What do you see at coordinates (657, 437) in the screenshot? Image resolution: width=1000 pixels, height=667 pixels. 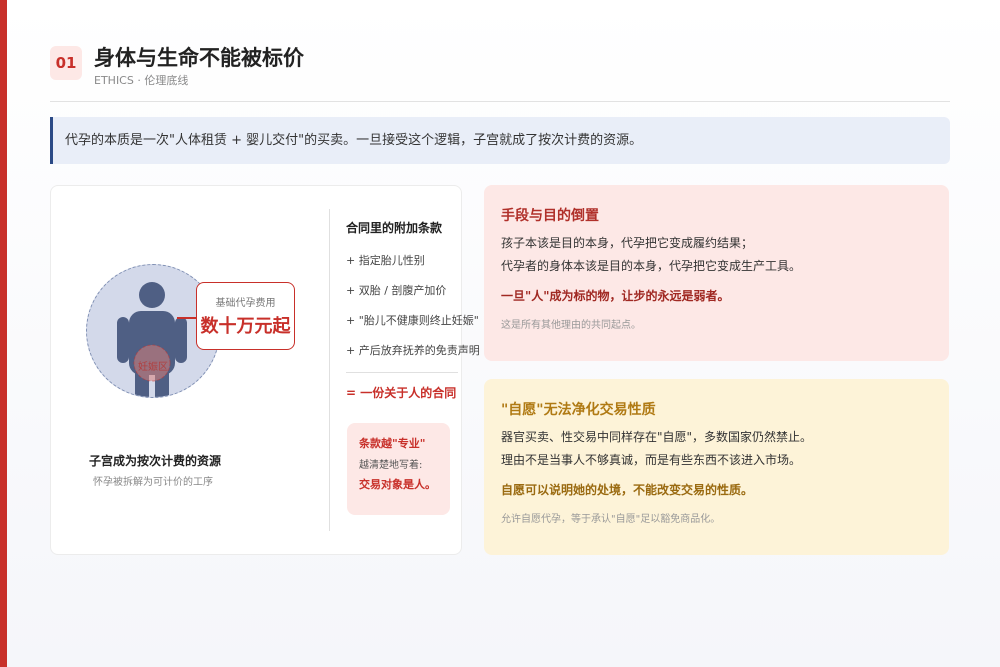 I see `card-body-line: 器官买卖、性交易中同样存在"自愿"，多数国家仍然禁止。` at bounding box center [657, 437].